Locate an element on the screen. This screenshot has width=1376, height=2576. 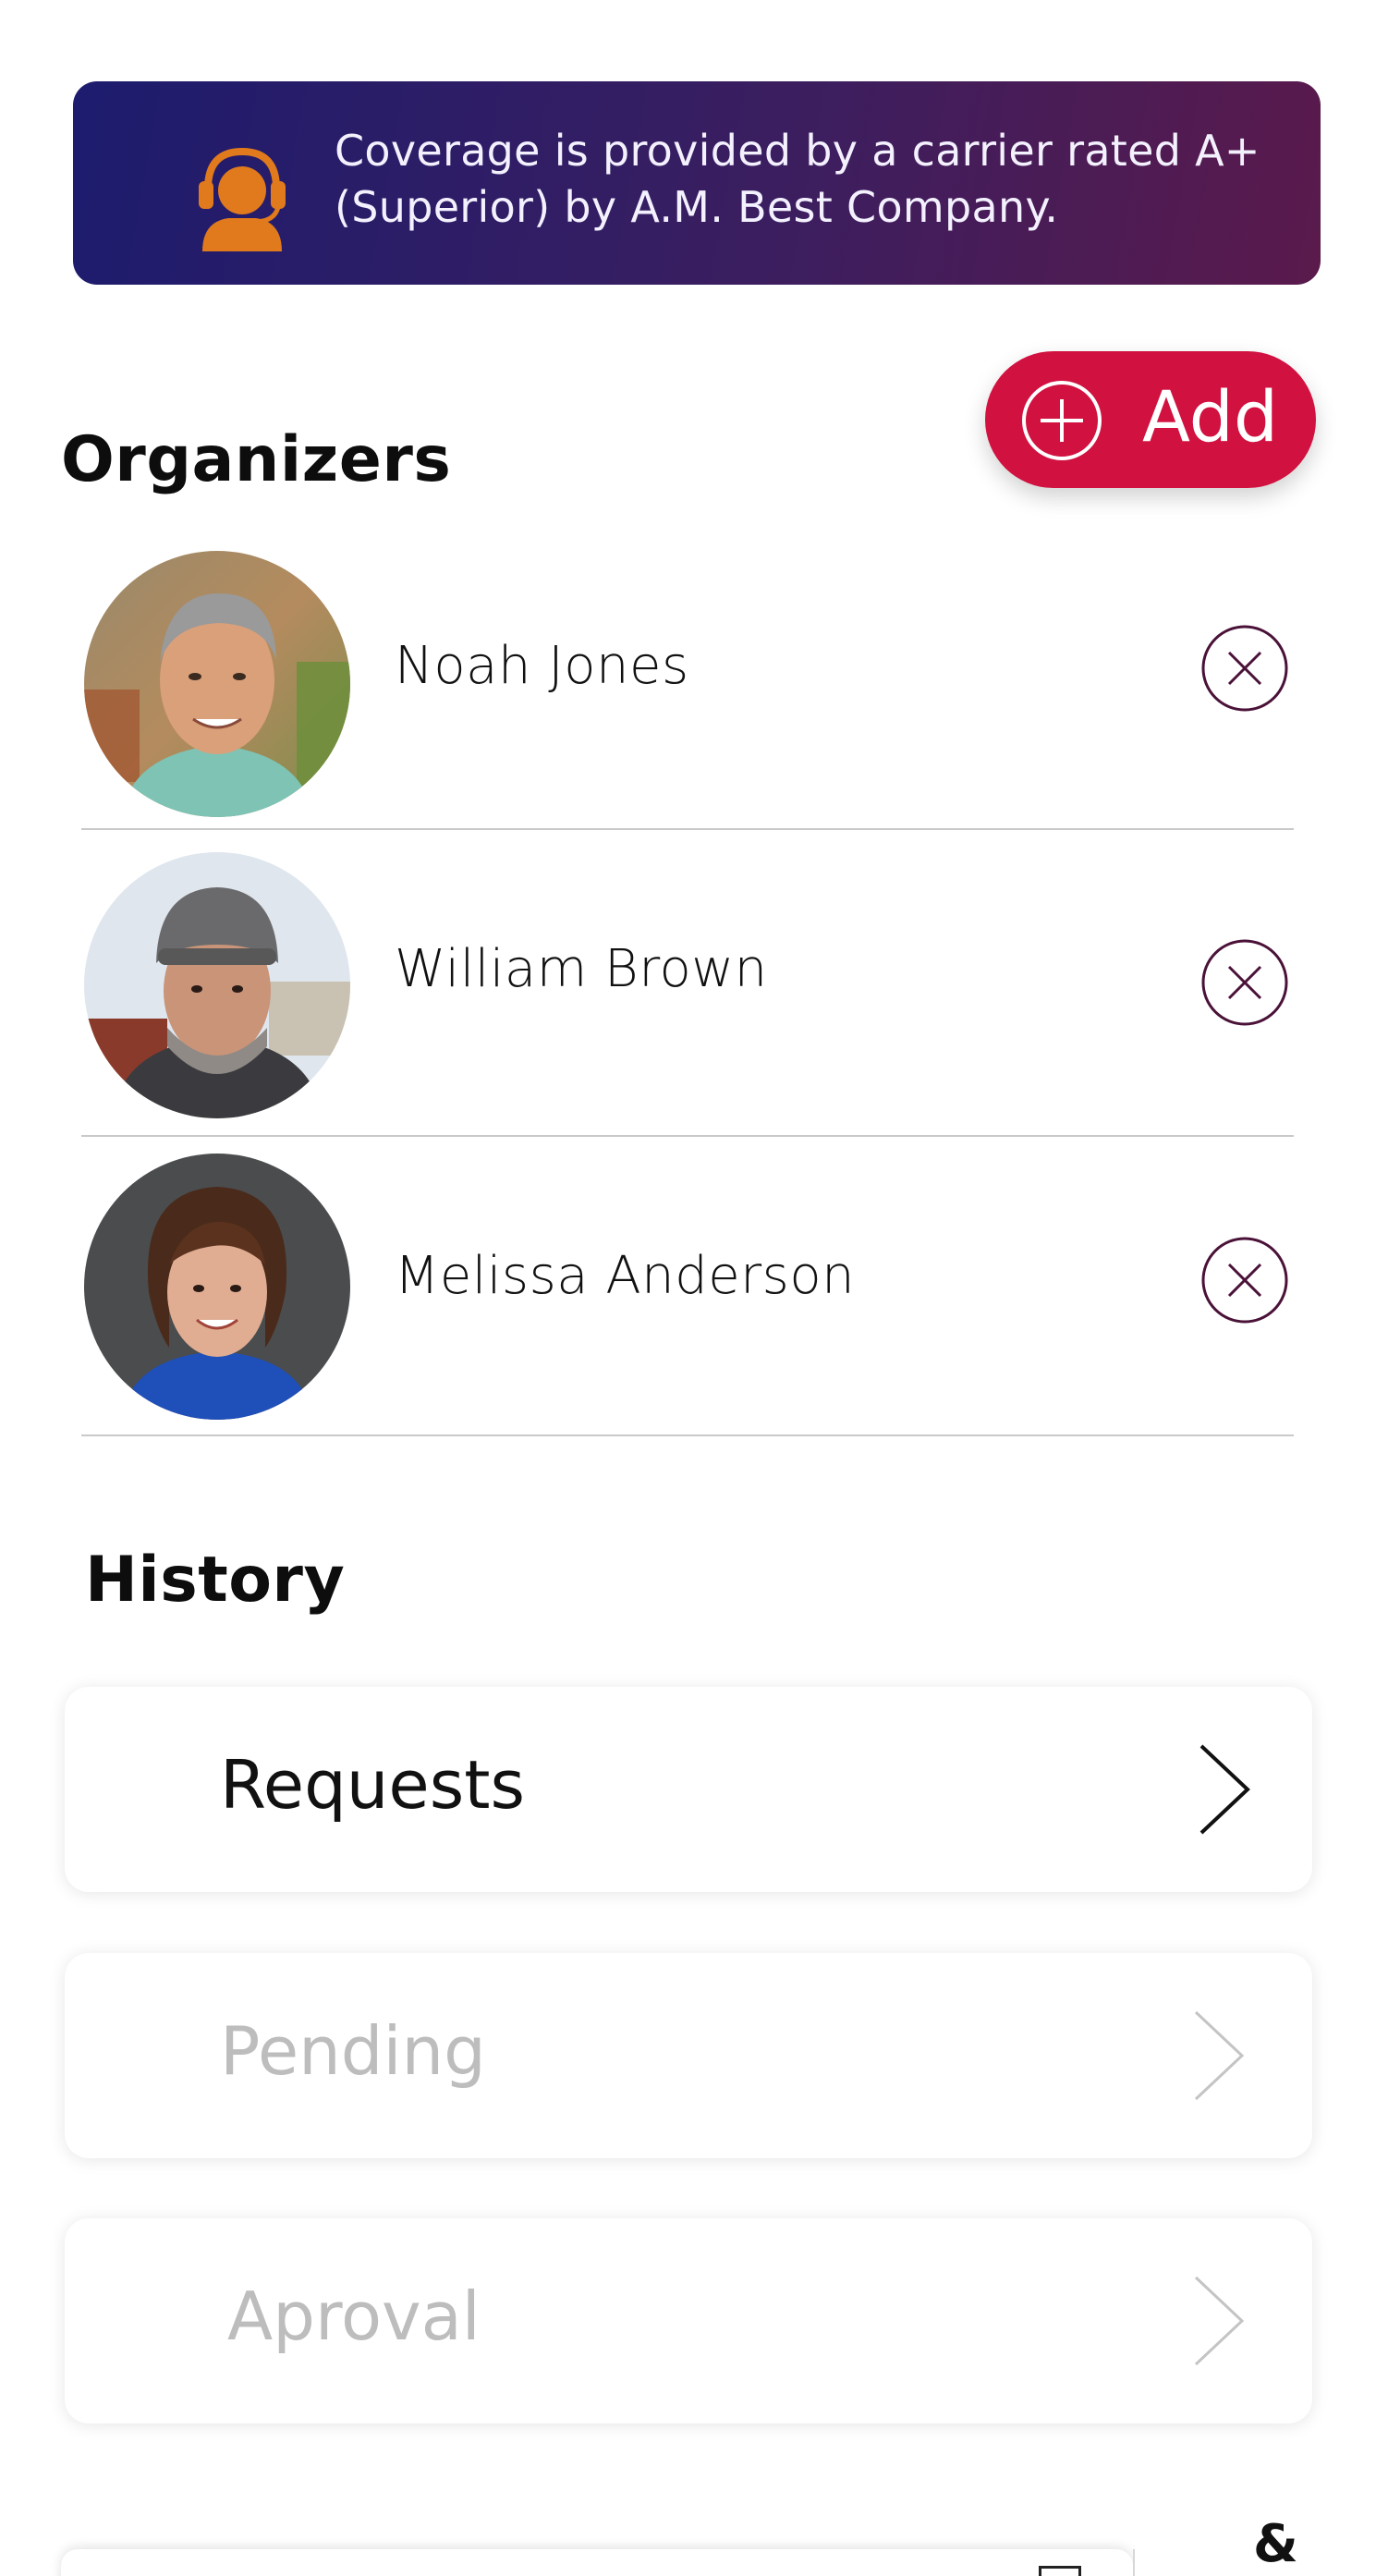
organizer-name: Noah Jones is located at coordinates (542, 666).